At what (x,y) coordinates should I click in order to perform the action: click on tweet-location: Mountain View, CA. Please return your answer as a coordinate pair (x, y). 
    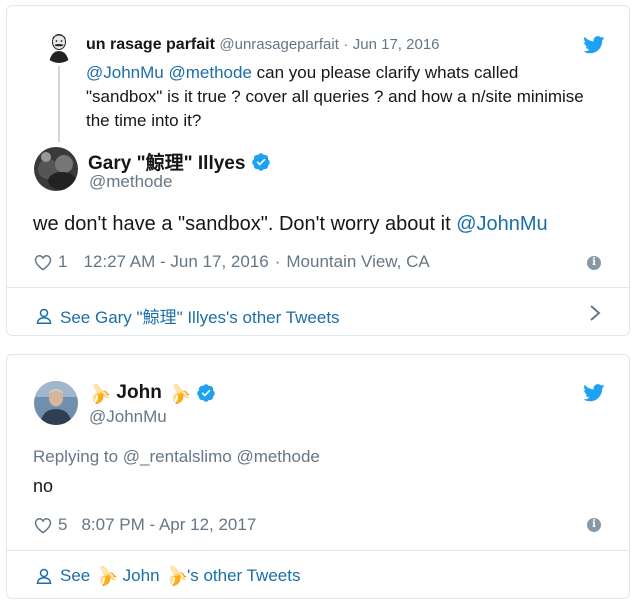
    Looking at the image, I should click on (357, 262).